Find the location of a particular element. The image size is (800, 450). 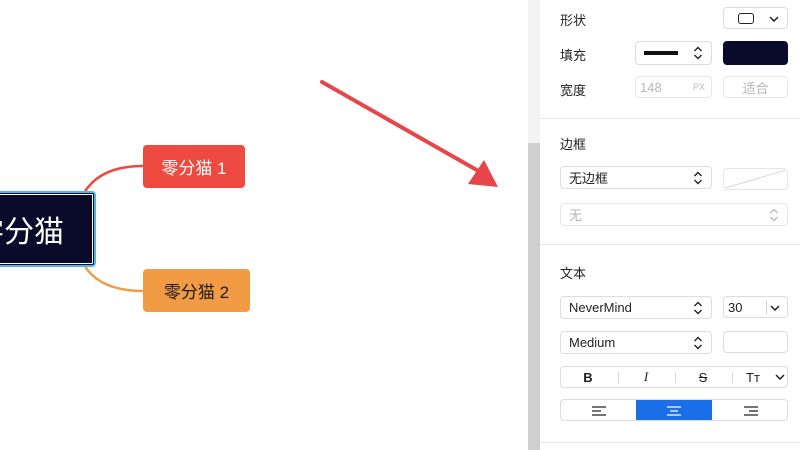

fit-width-button: 适合 is located at coordinates (755, 87).